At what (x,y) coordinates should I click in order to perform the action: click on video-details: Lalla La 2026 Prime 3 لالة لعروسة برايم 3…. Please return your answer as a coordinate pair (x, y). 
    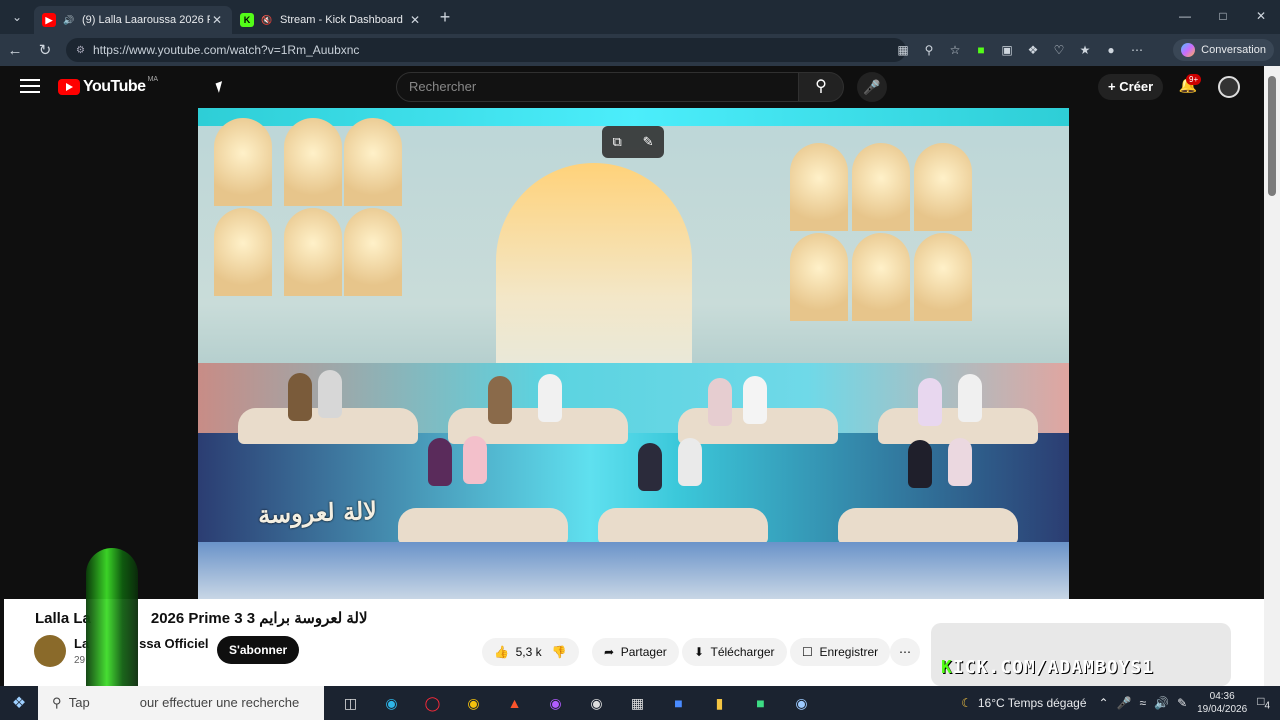
    Looking at the image, I should click on (634, 642).